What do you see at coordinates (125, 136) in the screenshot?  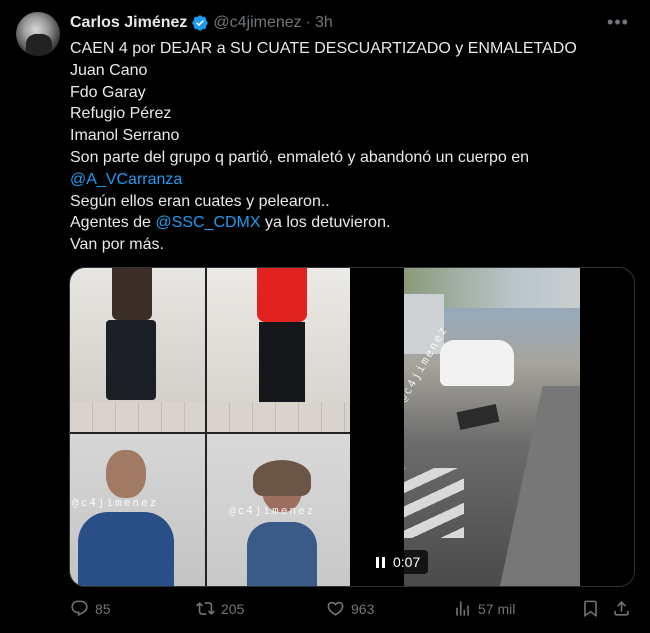 I see `tweet-line: Imanol Serrano` at bounding box center [125, 136].